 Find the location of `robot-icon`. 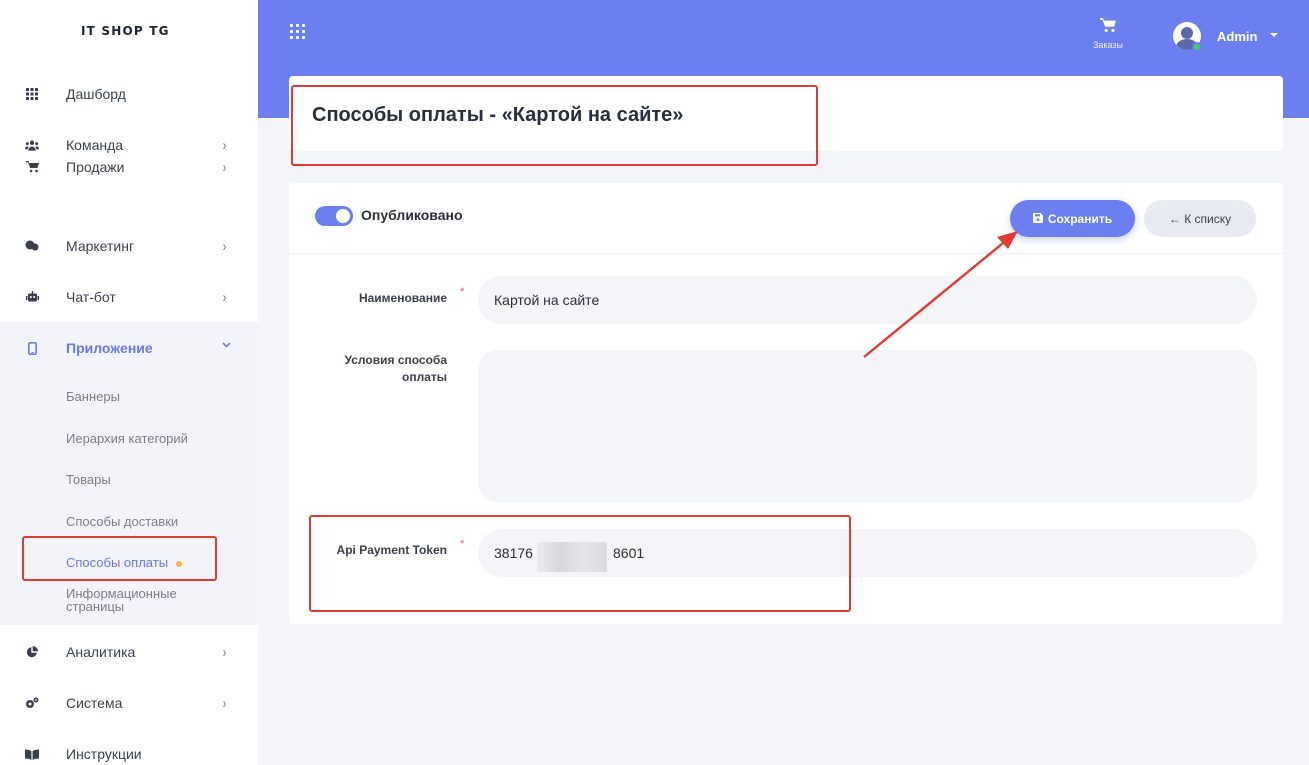

robot-icon is located at coordinates (32, 297).